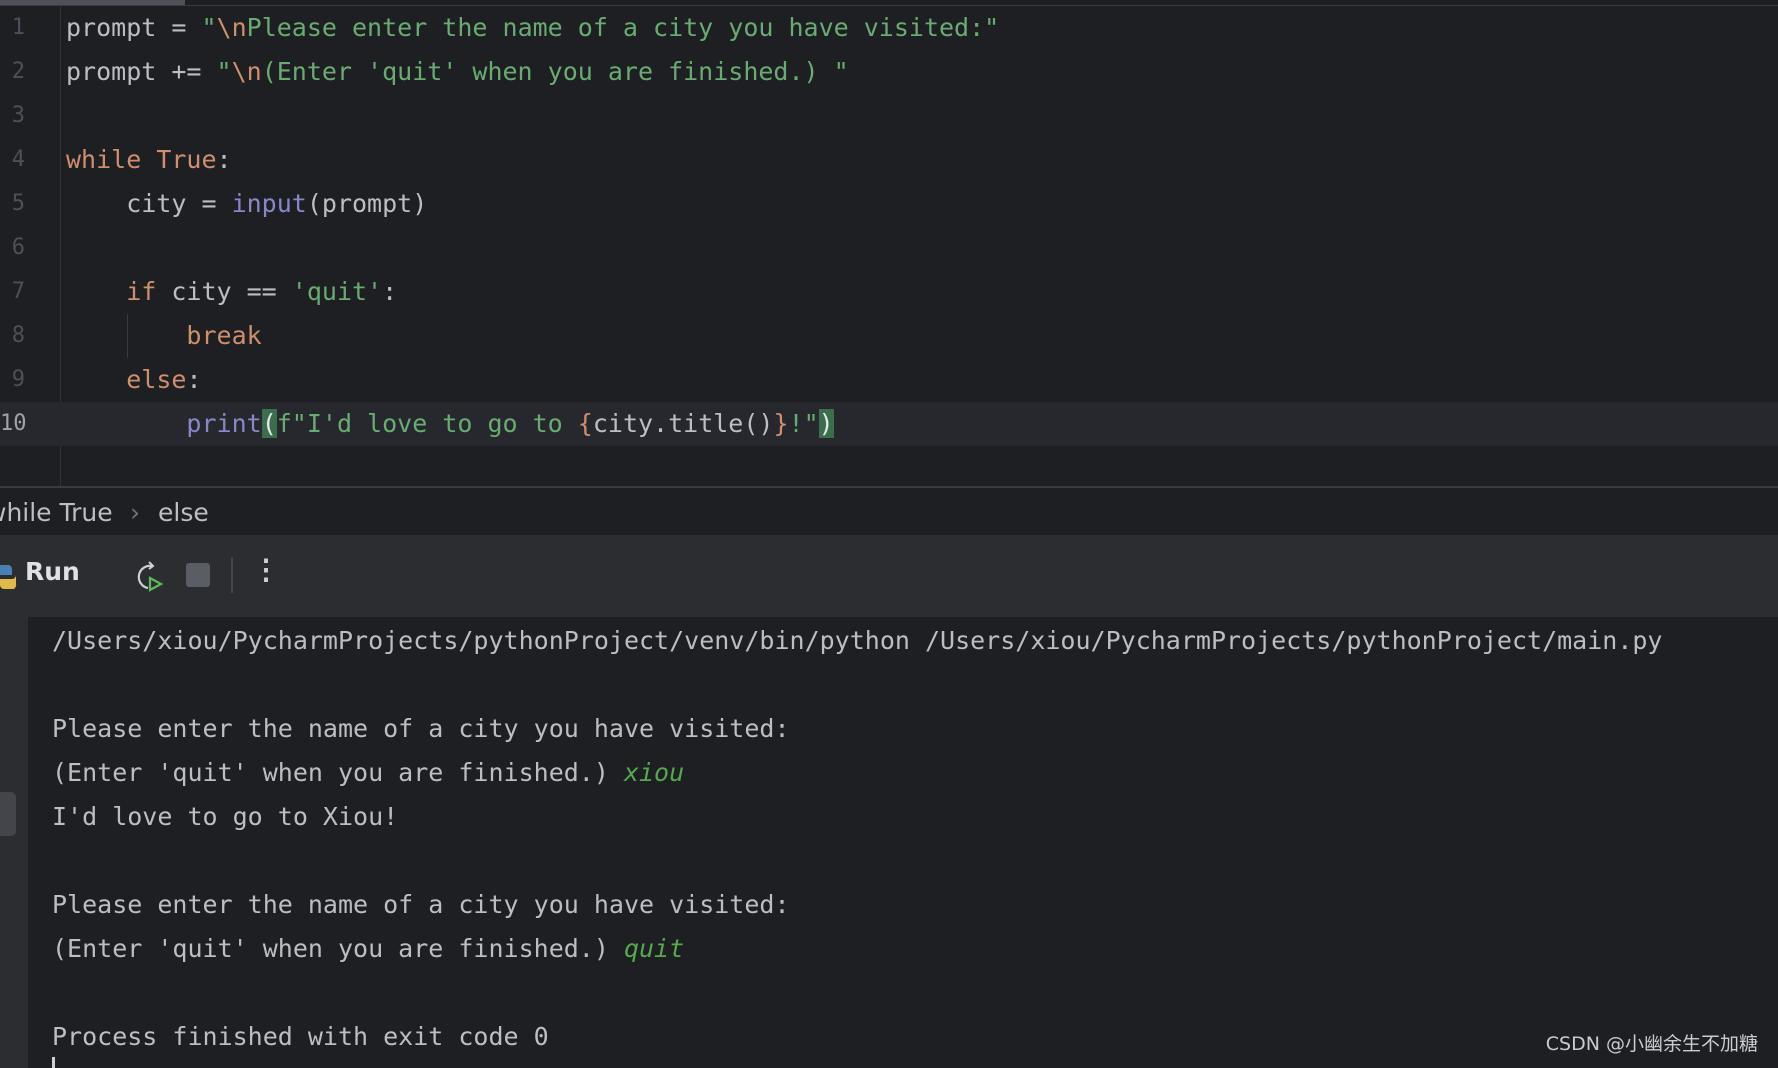  I want to click on code-line: 9 else:, so click(889, 380).